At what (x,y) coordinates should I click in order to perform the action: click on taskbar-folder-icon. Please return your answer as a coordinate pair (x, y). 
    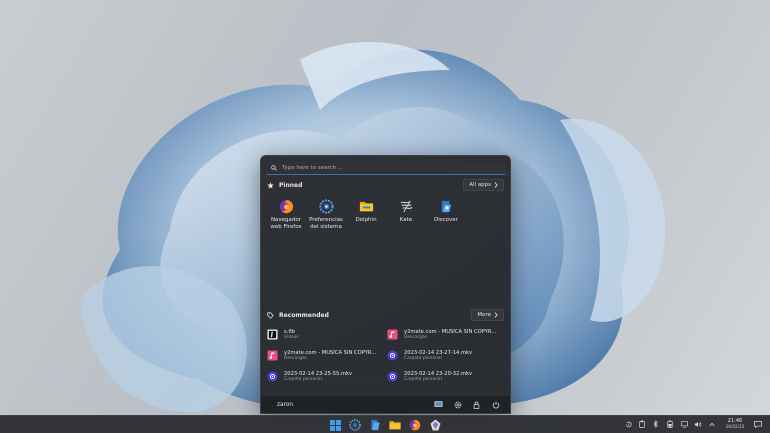
    Looking at the image, I should click on (395, 425).